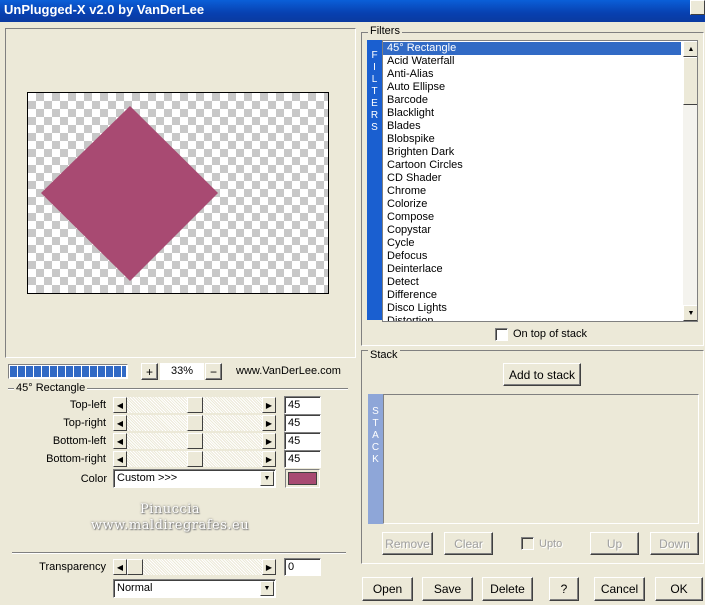  I want to click on filter-item: Barcode, so click(532, 100).